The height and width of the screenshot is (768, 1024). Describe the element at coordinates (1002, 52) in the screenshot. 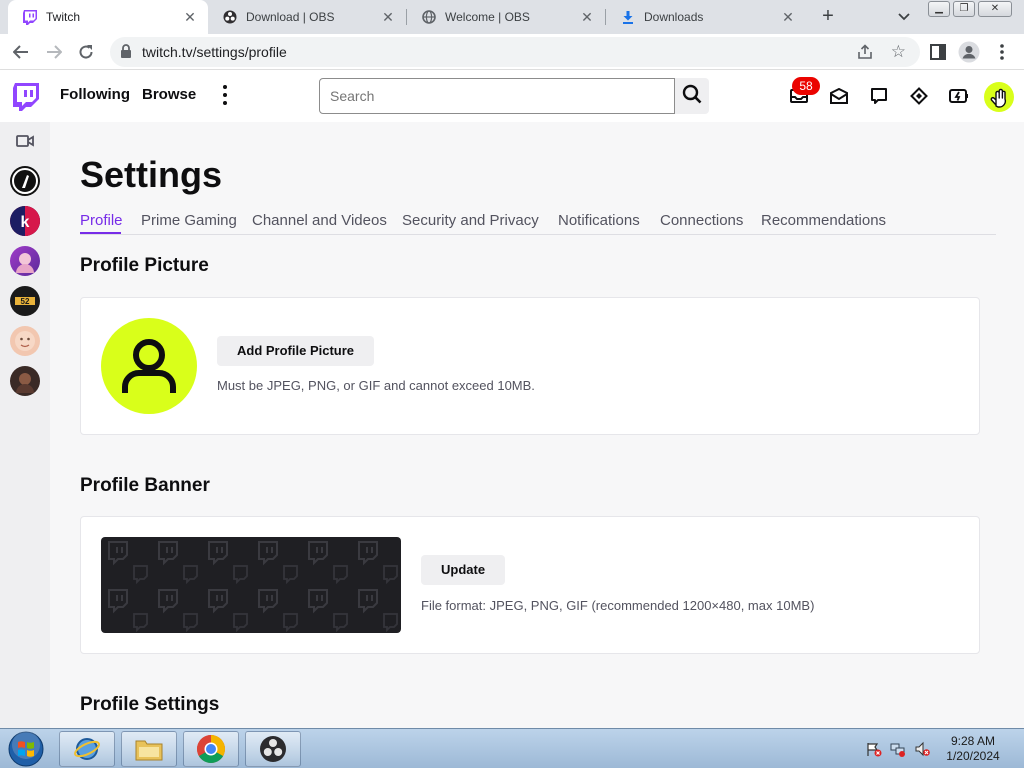

I see `chrome-menu-icon` at that location.